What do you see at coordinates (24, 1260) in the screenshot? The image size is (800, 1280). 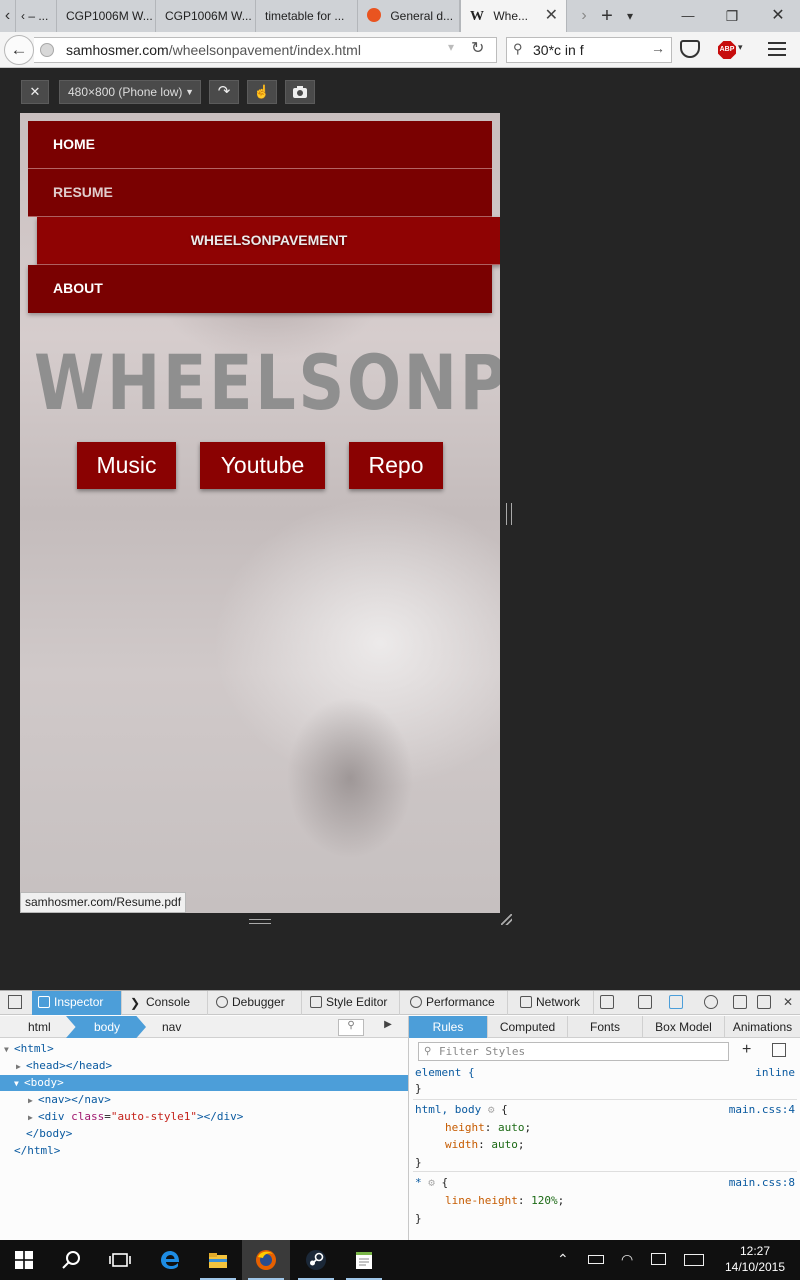 I see `start-button` at bounding box center [24, 1260].